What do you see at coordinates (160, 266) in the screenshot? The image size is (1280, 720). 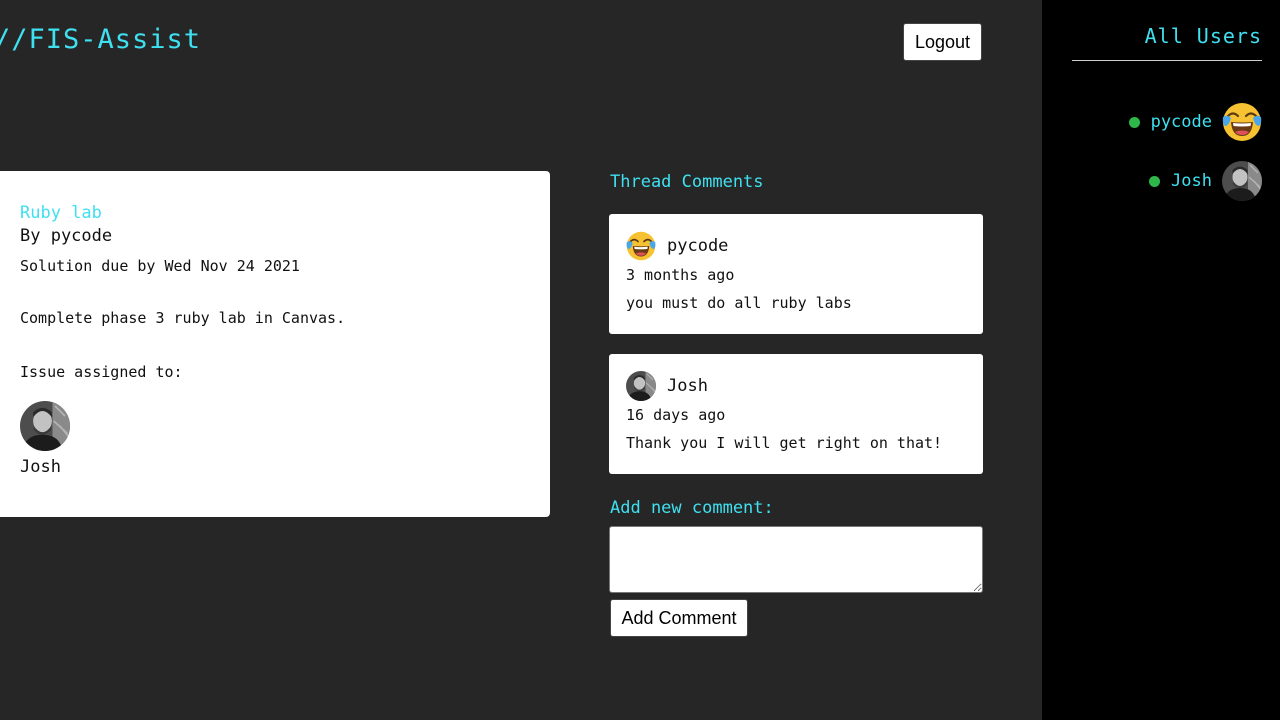 I see `issue-due-date: Solution due by Wed Nov 24 2021` at bounding box center [160, 266].